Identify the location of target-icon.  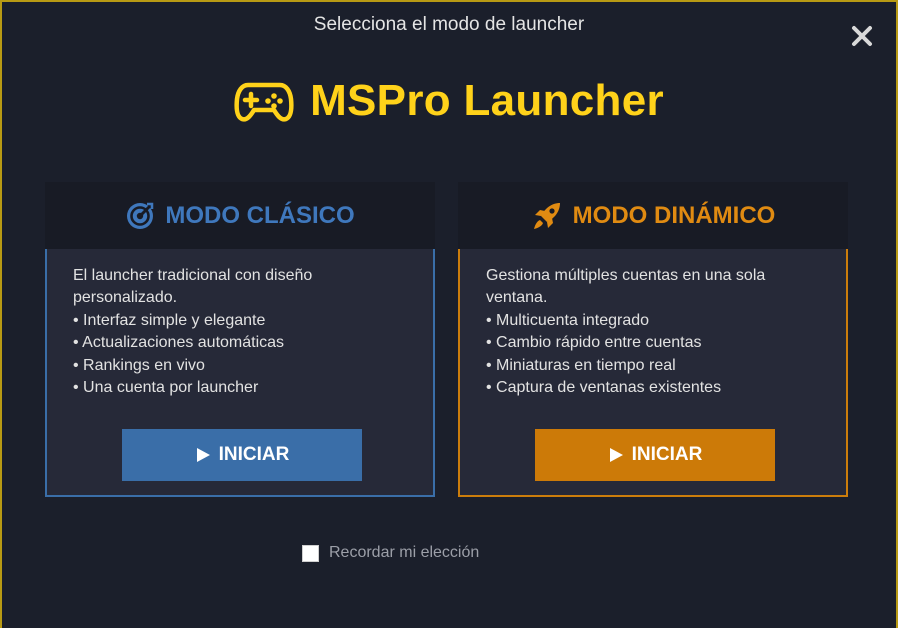
(140, 215).